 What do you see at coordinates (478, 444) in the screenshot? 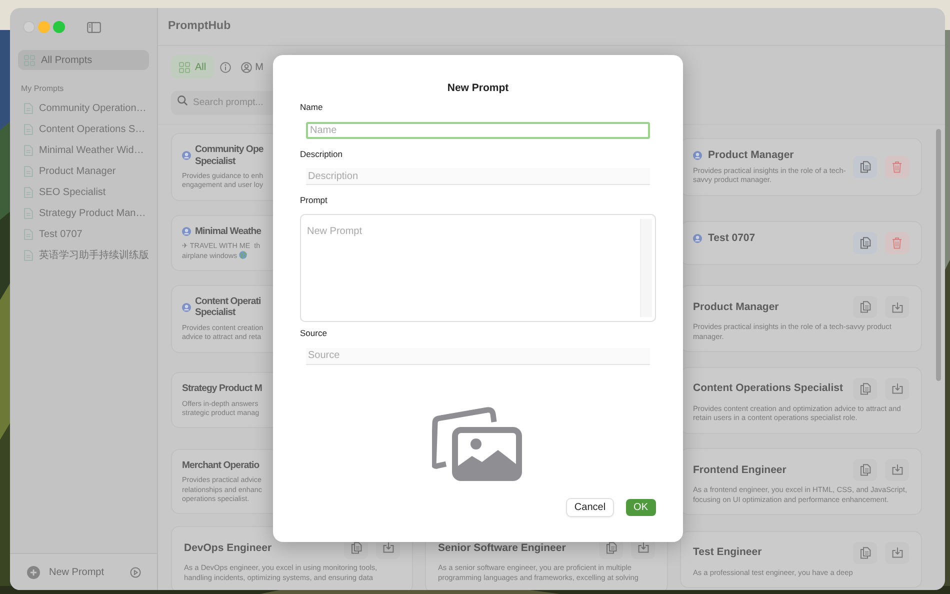
I see `image-icon` at bounding box center [478, 444].